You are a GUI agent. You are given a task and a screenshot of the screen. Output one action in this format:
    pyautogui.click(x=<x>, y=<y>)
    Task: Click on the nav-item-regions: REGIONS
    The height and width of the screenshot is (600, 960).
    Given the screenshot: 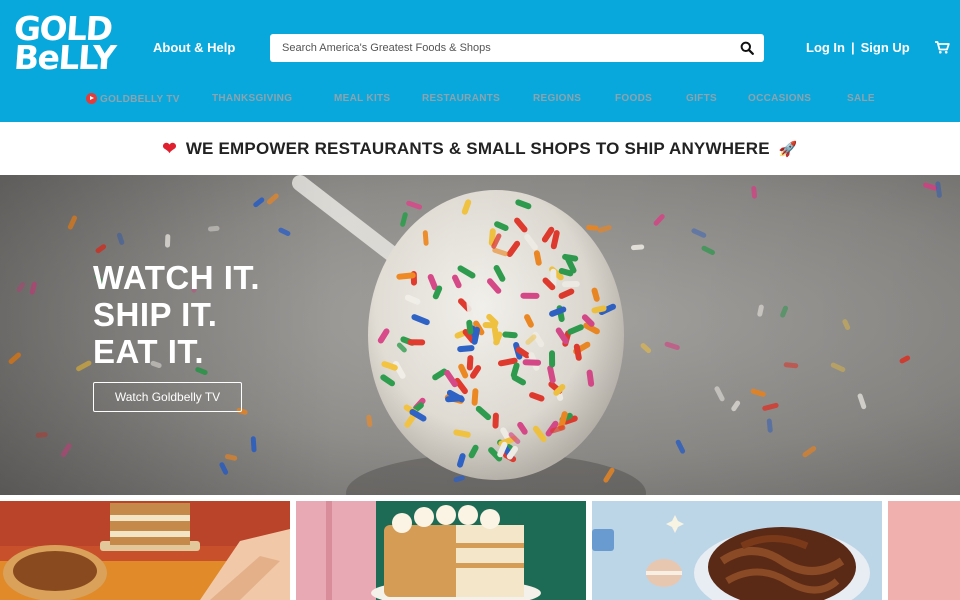 What is the action you would take?
    pyautogui.click(x=557, y=98)
    